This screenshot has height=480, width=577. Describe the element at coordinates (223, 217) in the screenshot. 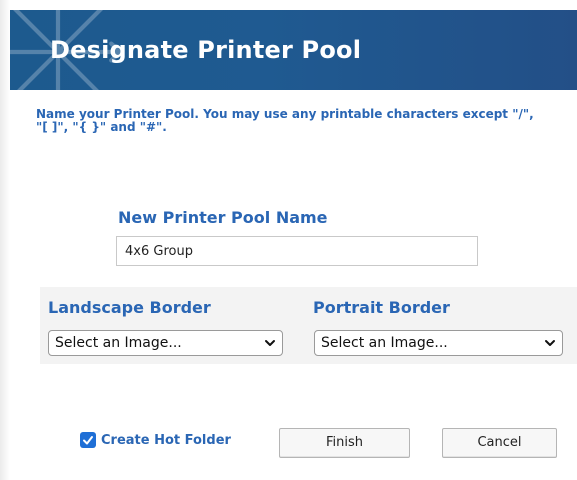

I see `pool-name-label: New Printer Pool Name` at that location.